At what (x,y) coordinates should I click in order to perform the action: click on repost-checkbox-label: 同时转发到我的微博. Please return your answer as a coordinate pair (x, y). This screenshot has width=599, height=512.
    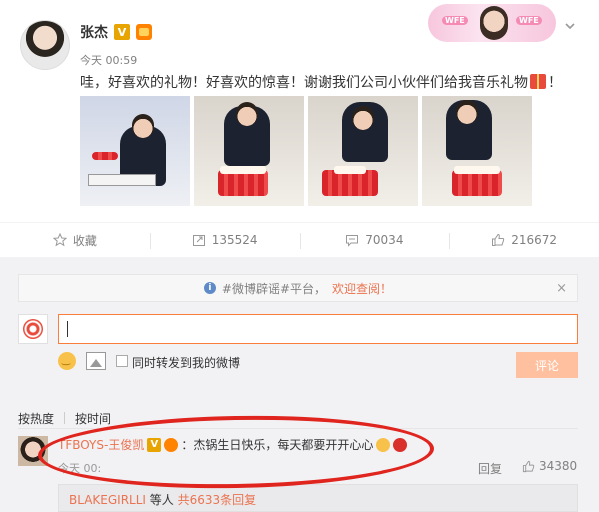
    Looking at the image, I should click on (186, 362).